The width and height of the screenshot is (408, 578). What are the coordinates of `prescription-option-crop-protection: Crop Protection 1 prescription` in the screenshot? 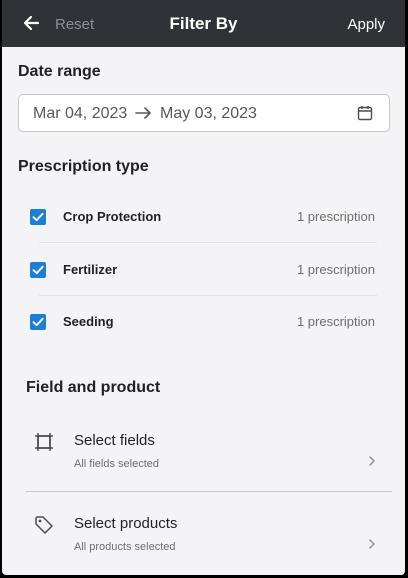 It's located at (204, 235).